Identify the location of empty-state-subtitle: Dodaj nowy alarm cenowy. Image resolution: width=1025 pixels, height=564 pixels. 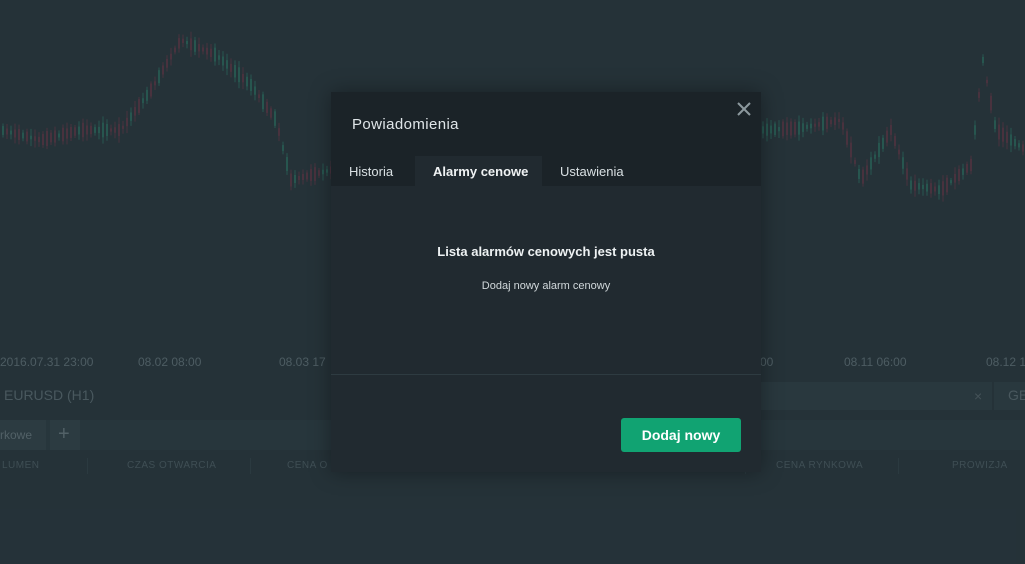
(546, 286).